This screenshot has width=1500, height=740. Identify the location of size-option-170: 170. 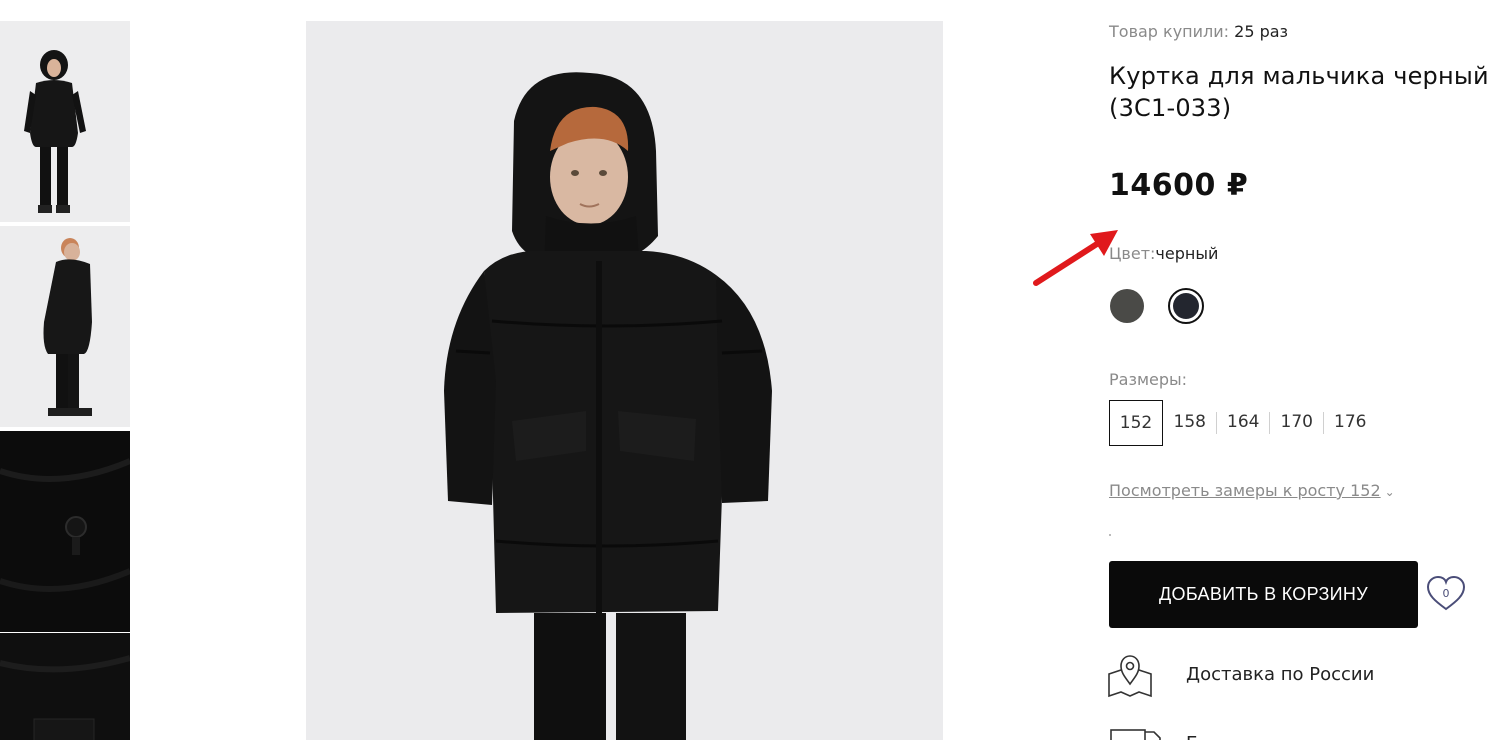
(1297, 423).